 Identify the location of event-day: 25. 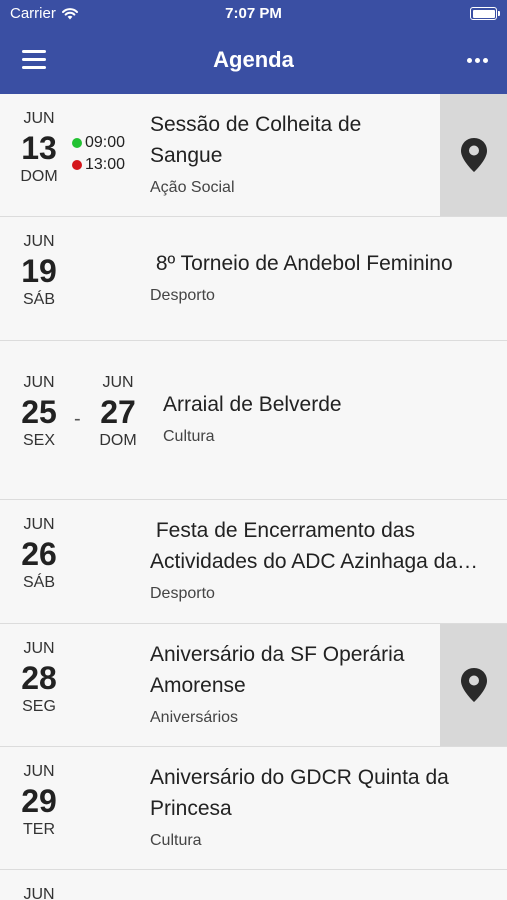
(39, 412).